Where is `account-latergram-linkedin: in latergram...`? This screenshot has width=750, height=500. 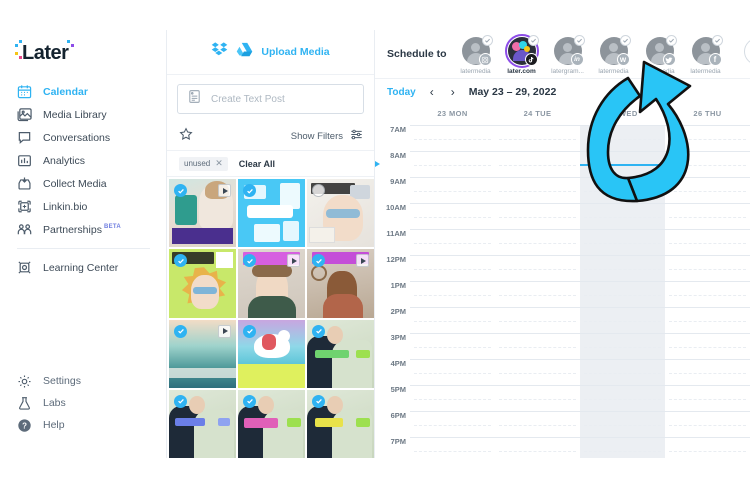 account-latergram-linkedin: in latergram... is located at coordinates (568, 55).